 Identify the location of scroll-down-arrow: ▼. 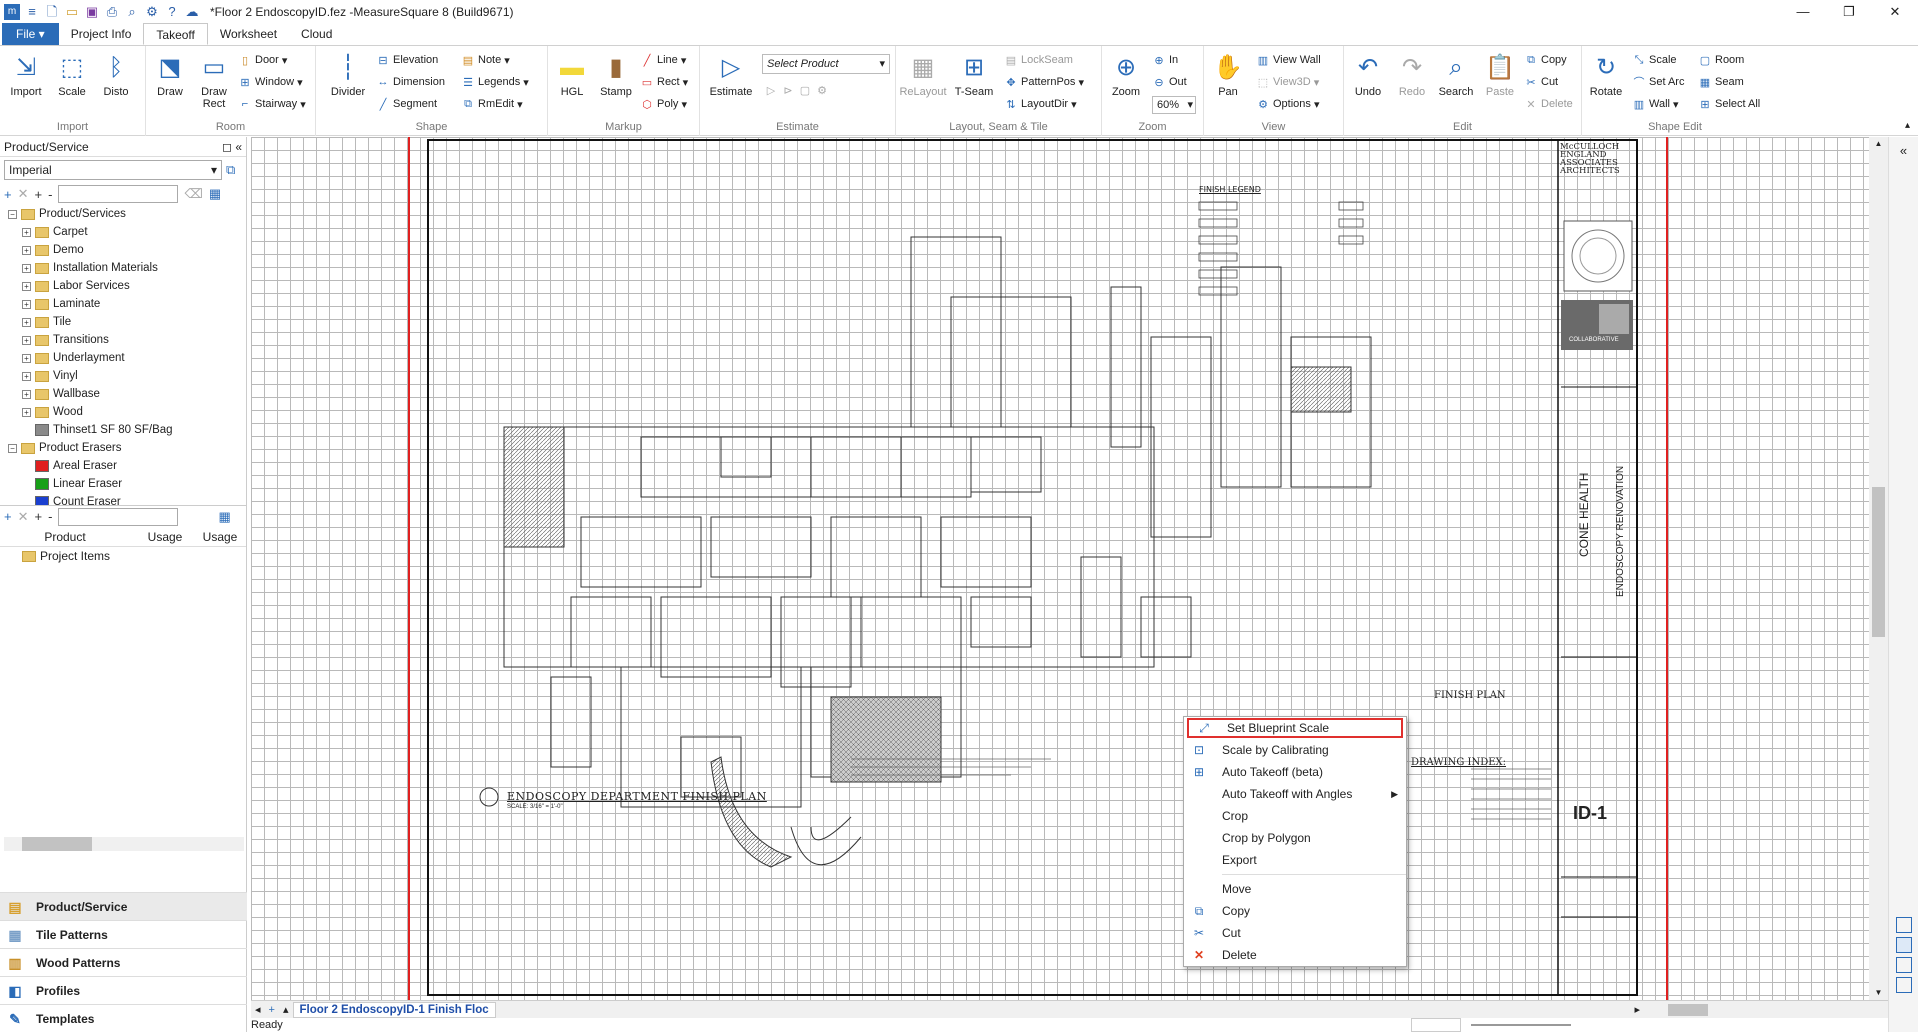
(1878, 993).